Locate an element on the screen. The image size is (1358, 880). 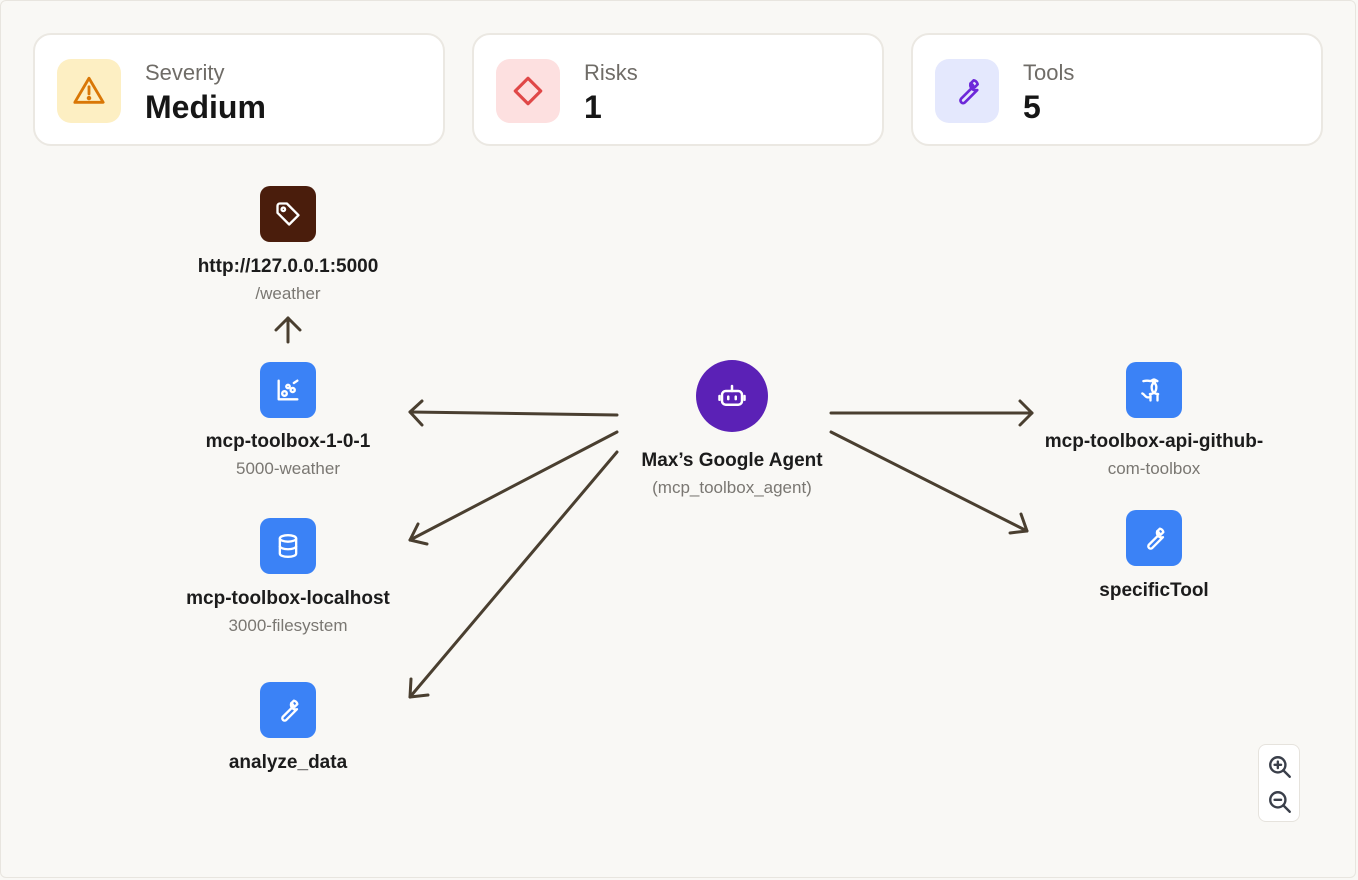
node-title-analyze-data: analyze_data is located at coordinates (288, 763).